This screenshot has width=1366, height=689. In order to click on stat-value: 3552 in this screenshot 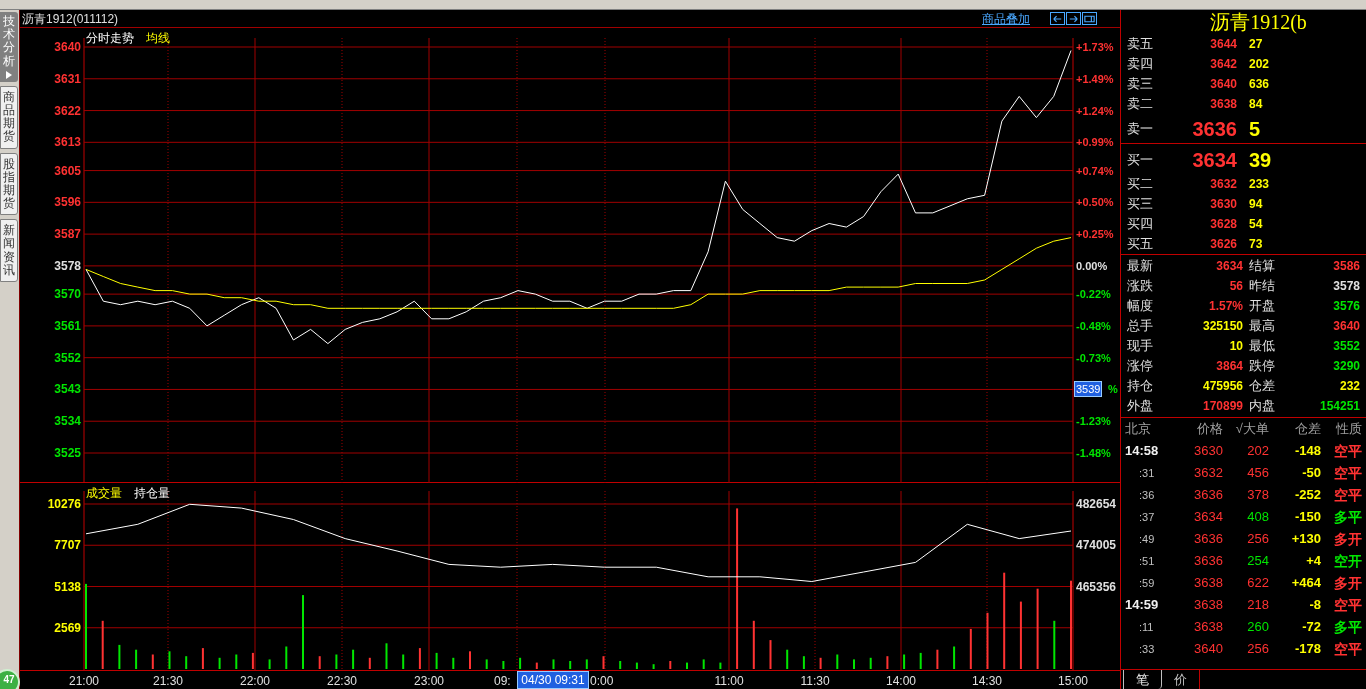, I will do `click(1346, 346)`.